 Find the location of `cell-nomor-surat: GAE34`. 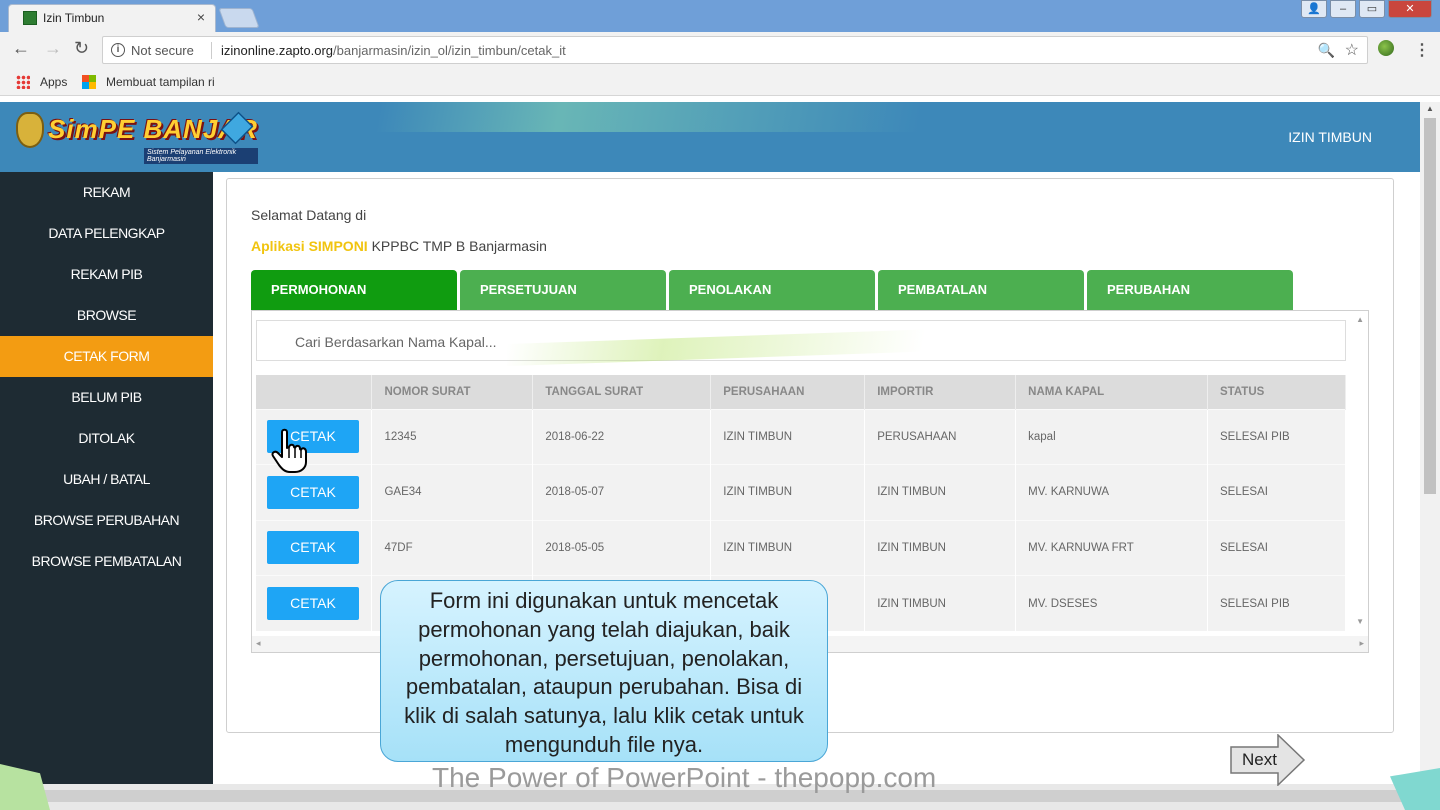

cell-nomor-surat: GAE34 is located at coordinates (452, 492).